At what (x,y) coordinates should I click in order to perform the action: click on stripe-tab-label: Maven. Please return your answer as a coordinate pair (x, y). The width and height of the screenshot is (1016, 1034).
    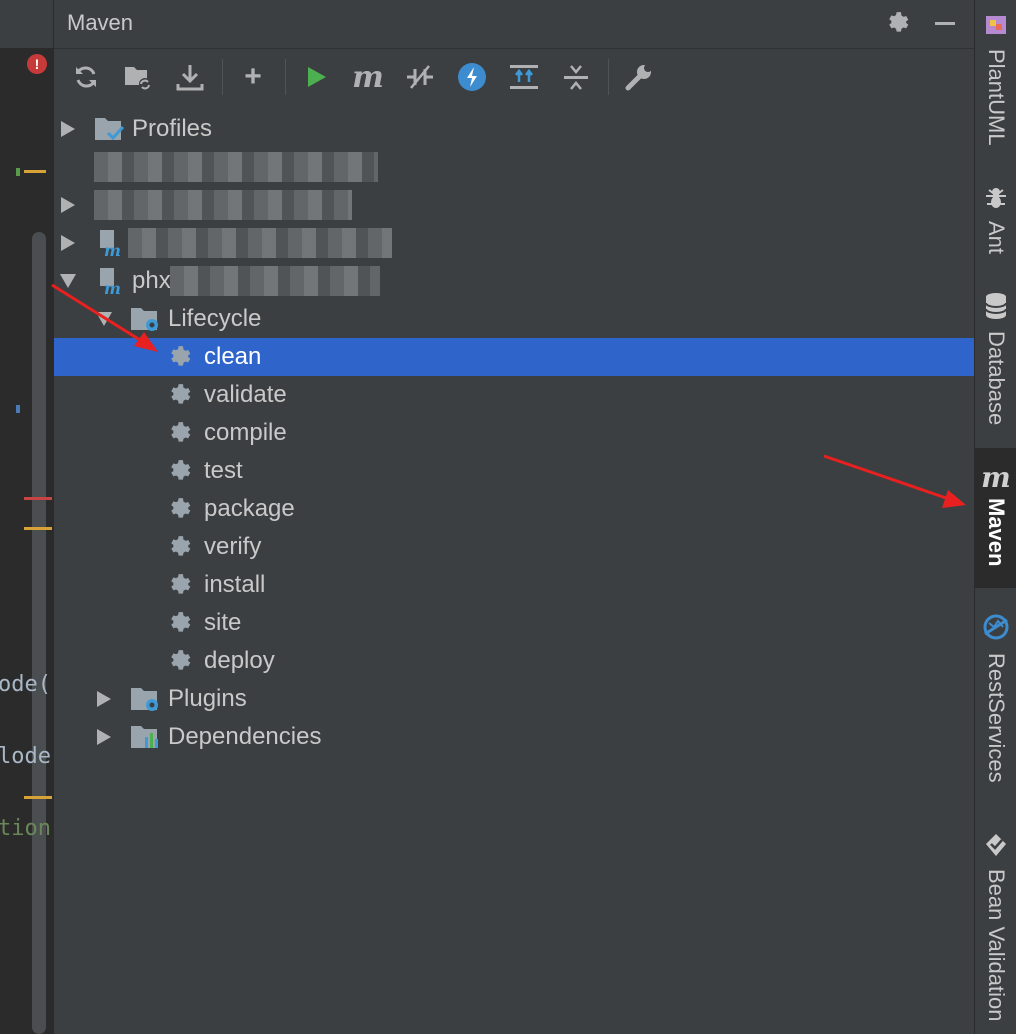
    Looking at the image, I should click on (996, 532).